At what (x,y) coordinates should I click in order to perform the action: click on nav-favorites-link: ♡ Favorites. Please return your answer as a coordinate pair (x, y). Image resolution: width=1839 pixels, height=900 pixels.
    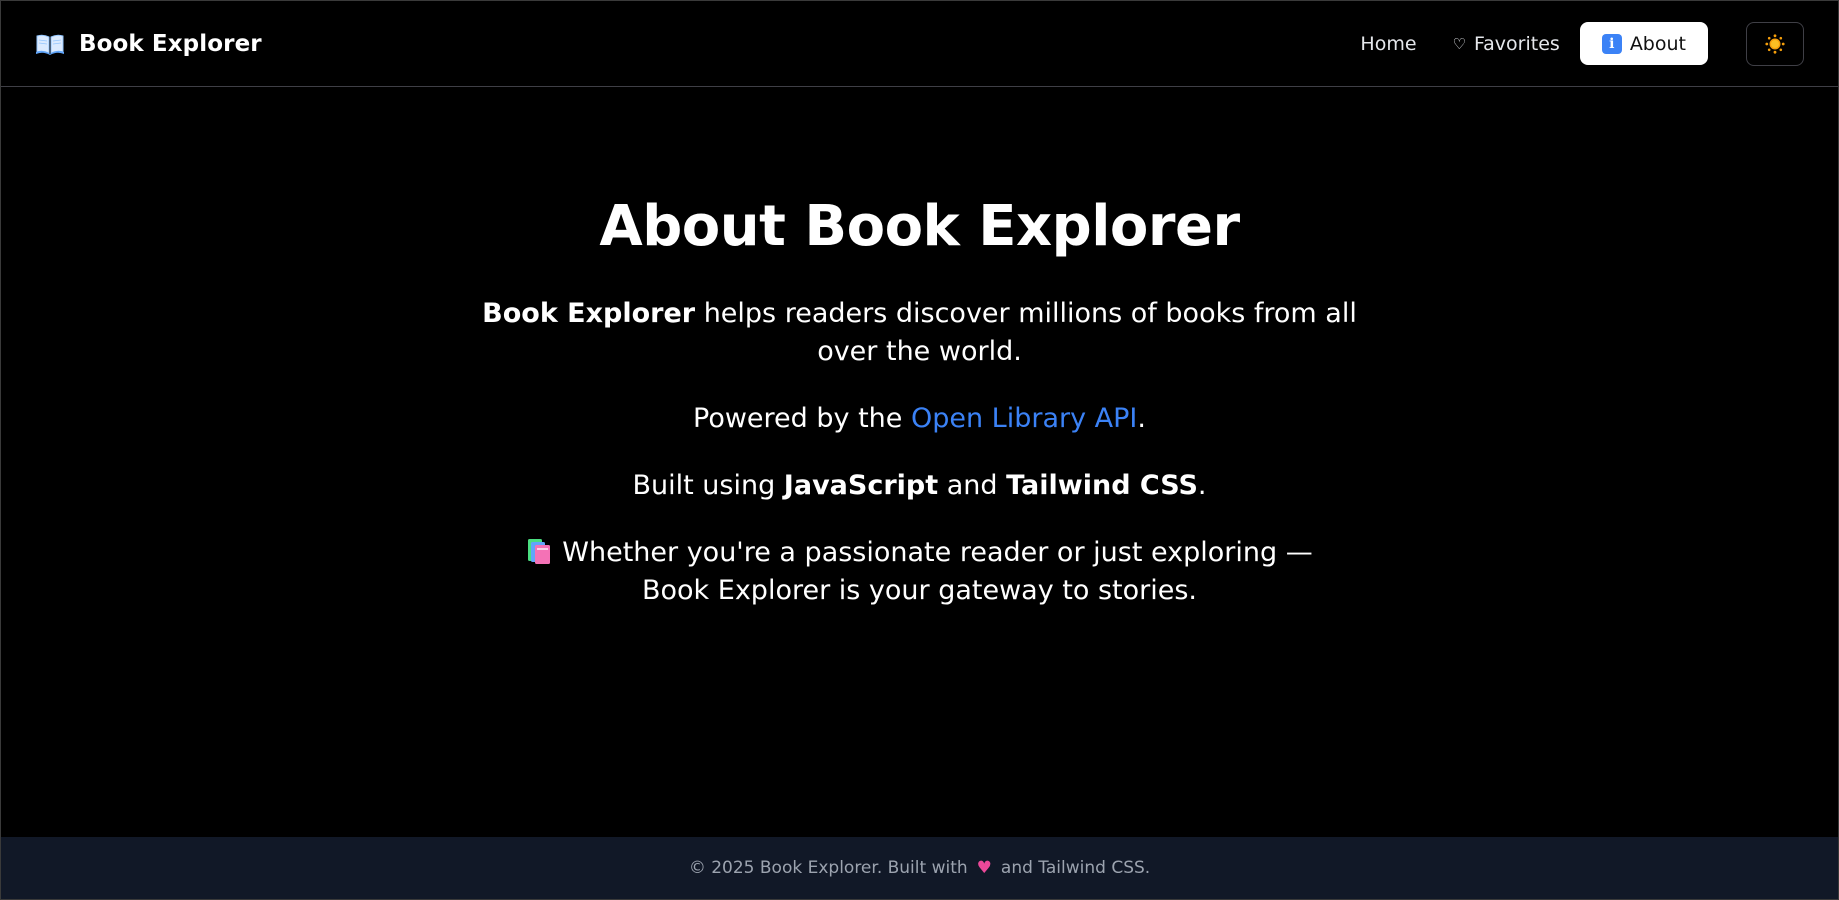
    Looking at the image, I should click on (1506, 44).